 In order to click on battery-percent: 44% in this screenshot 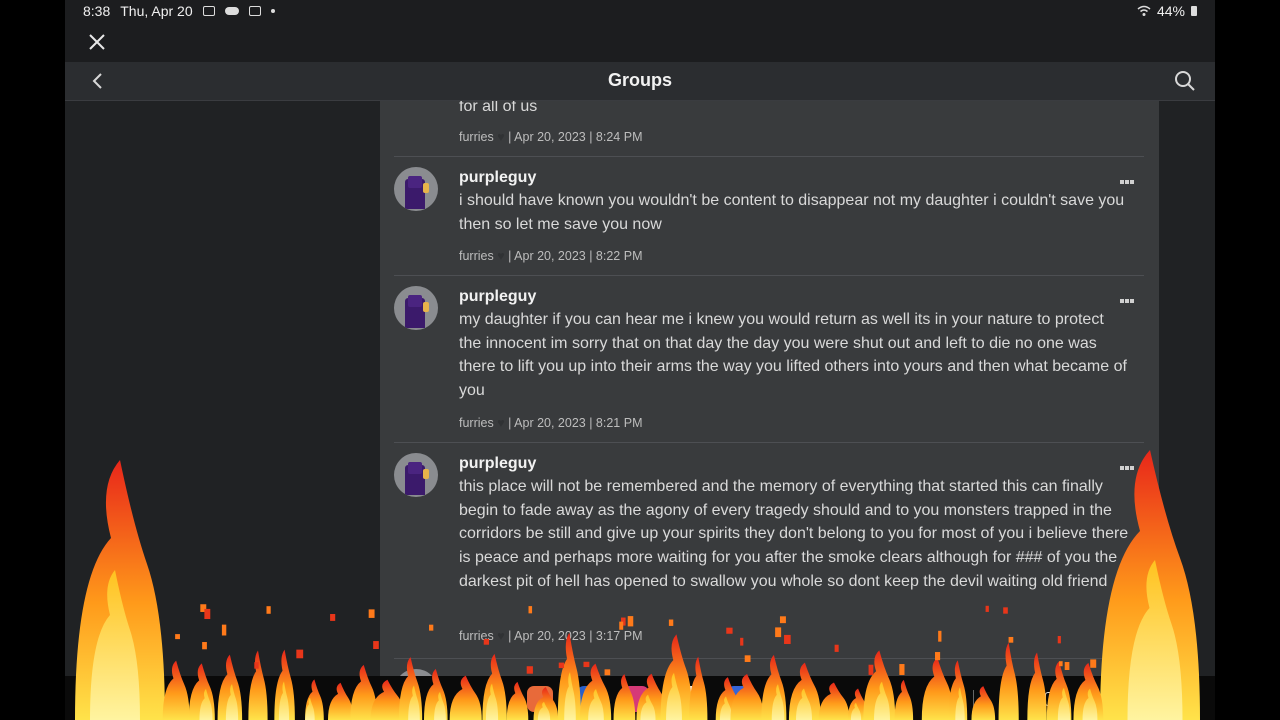, I will do `click(1170, 11)`.